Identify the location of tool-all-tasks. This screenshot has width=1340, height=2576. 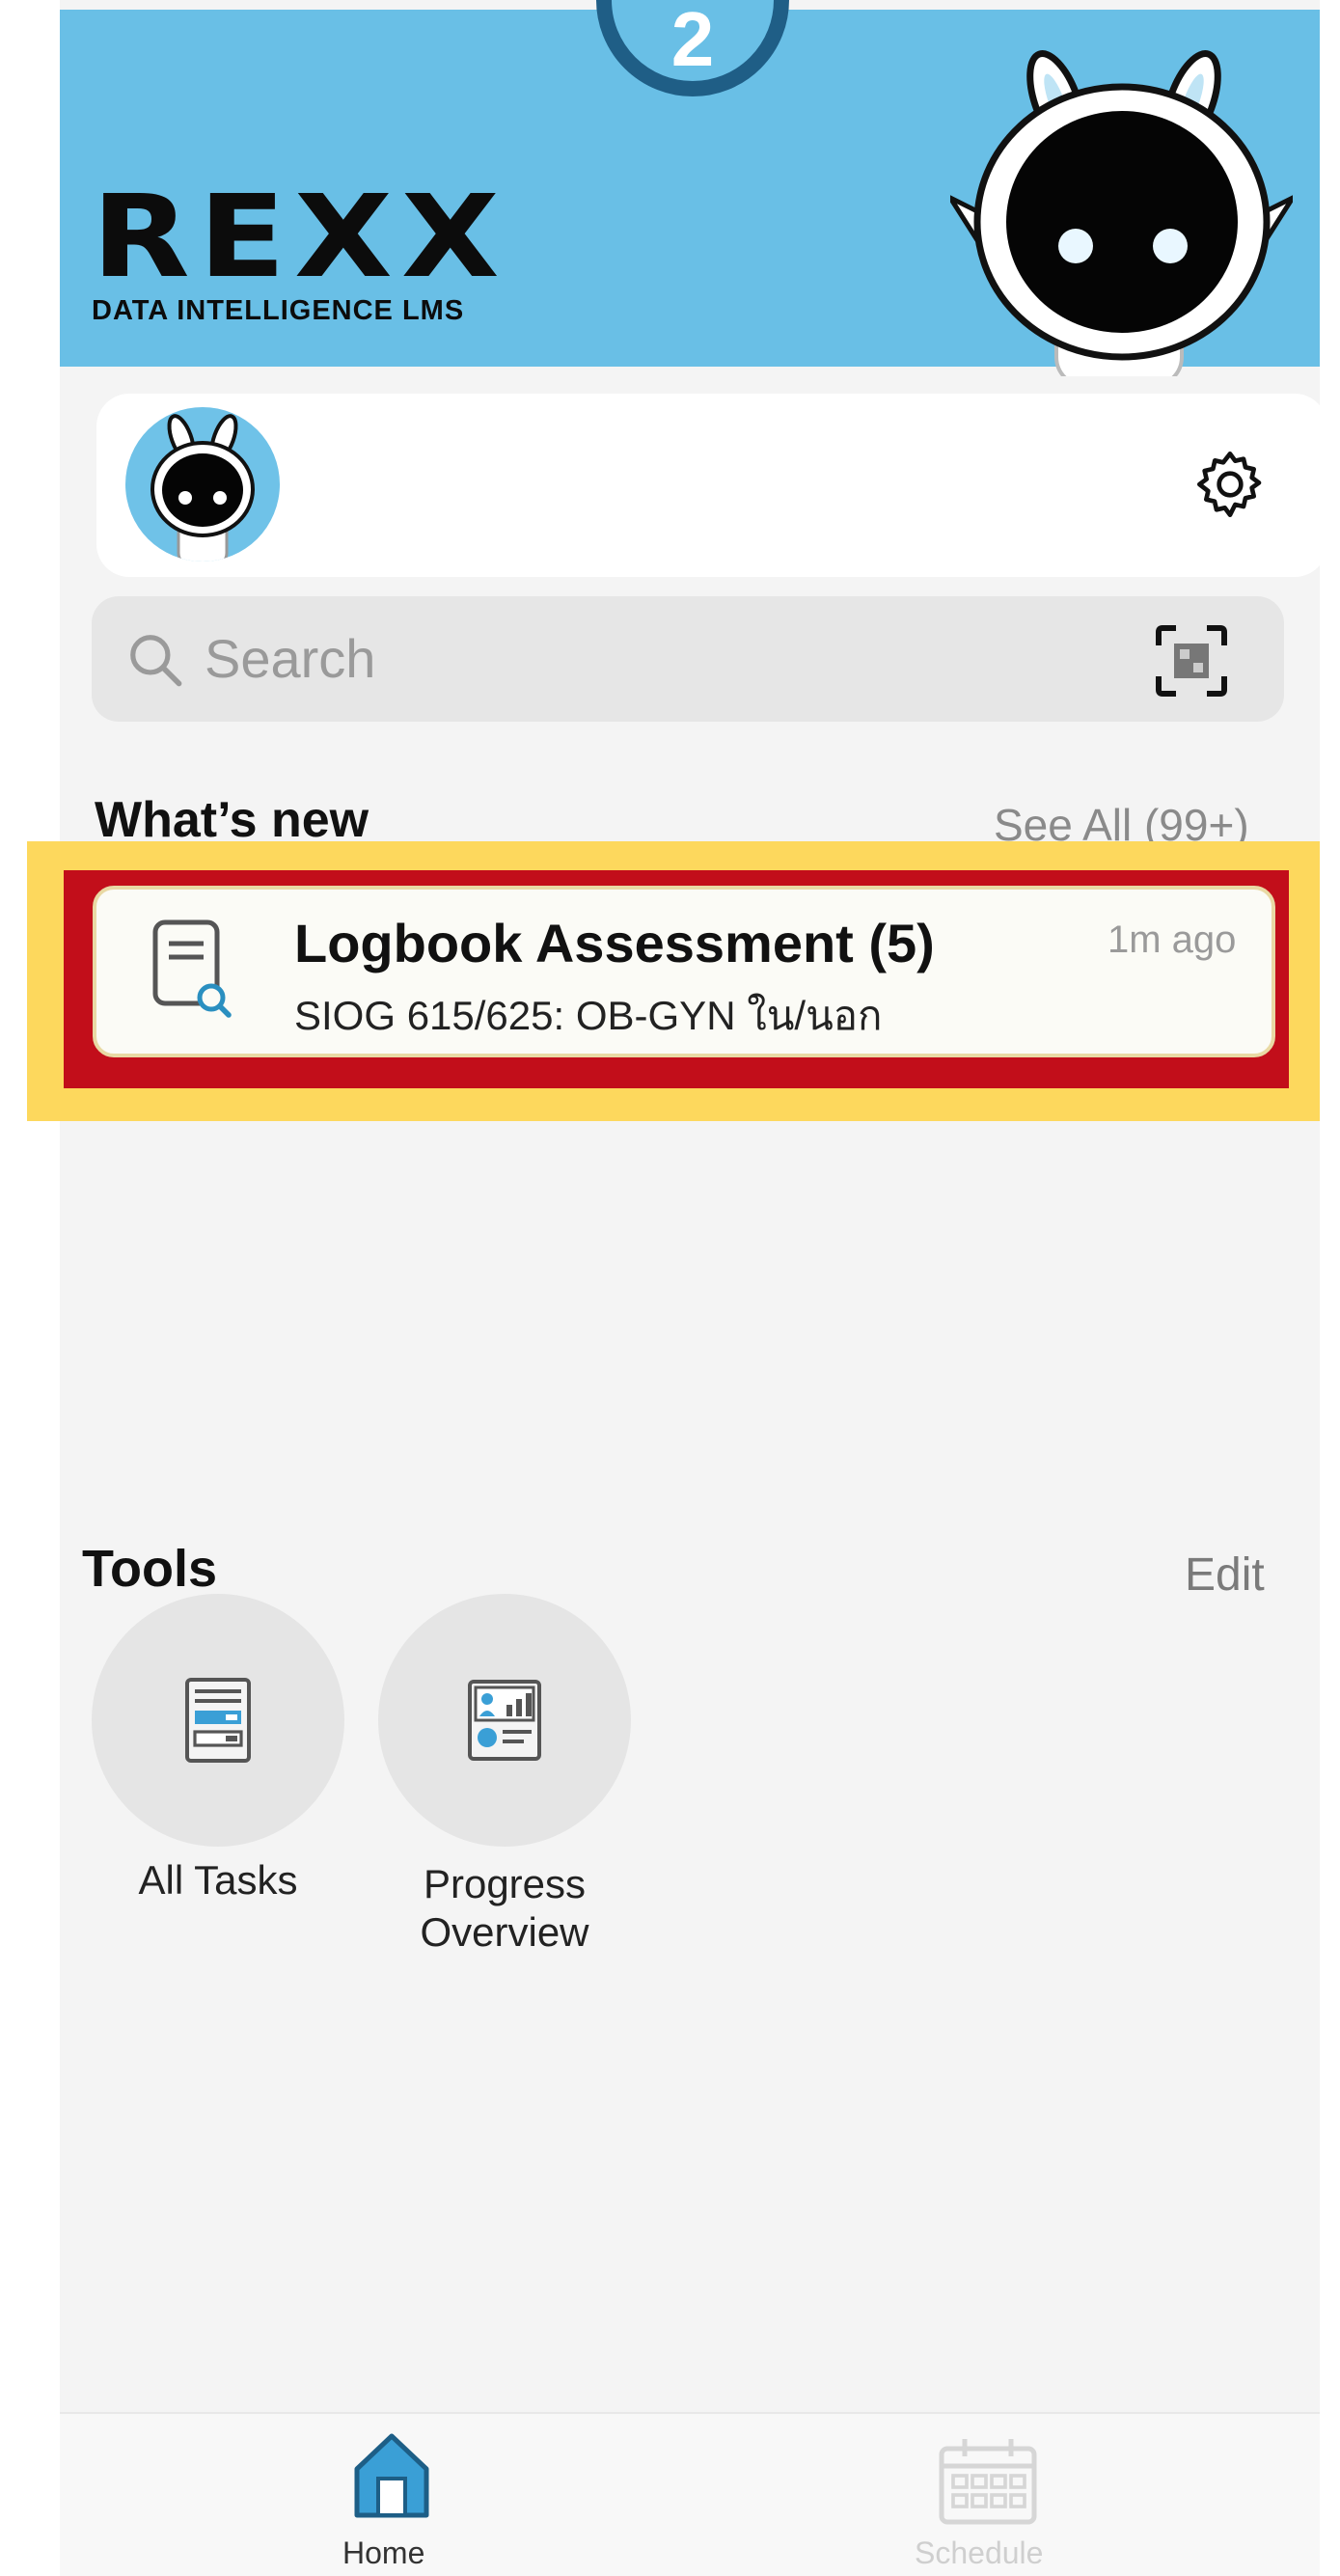
(218, 1721).